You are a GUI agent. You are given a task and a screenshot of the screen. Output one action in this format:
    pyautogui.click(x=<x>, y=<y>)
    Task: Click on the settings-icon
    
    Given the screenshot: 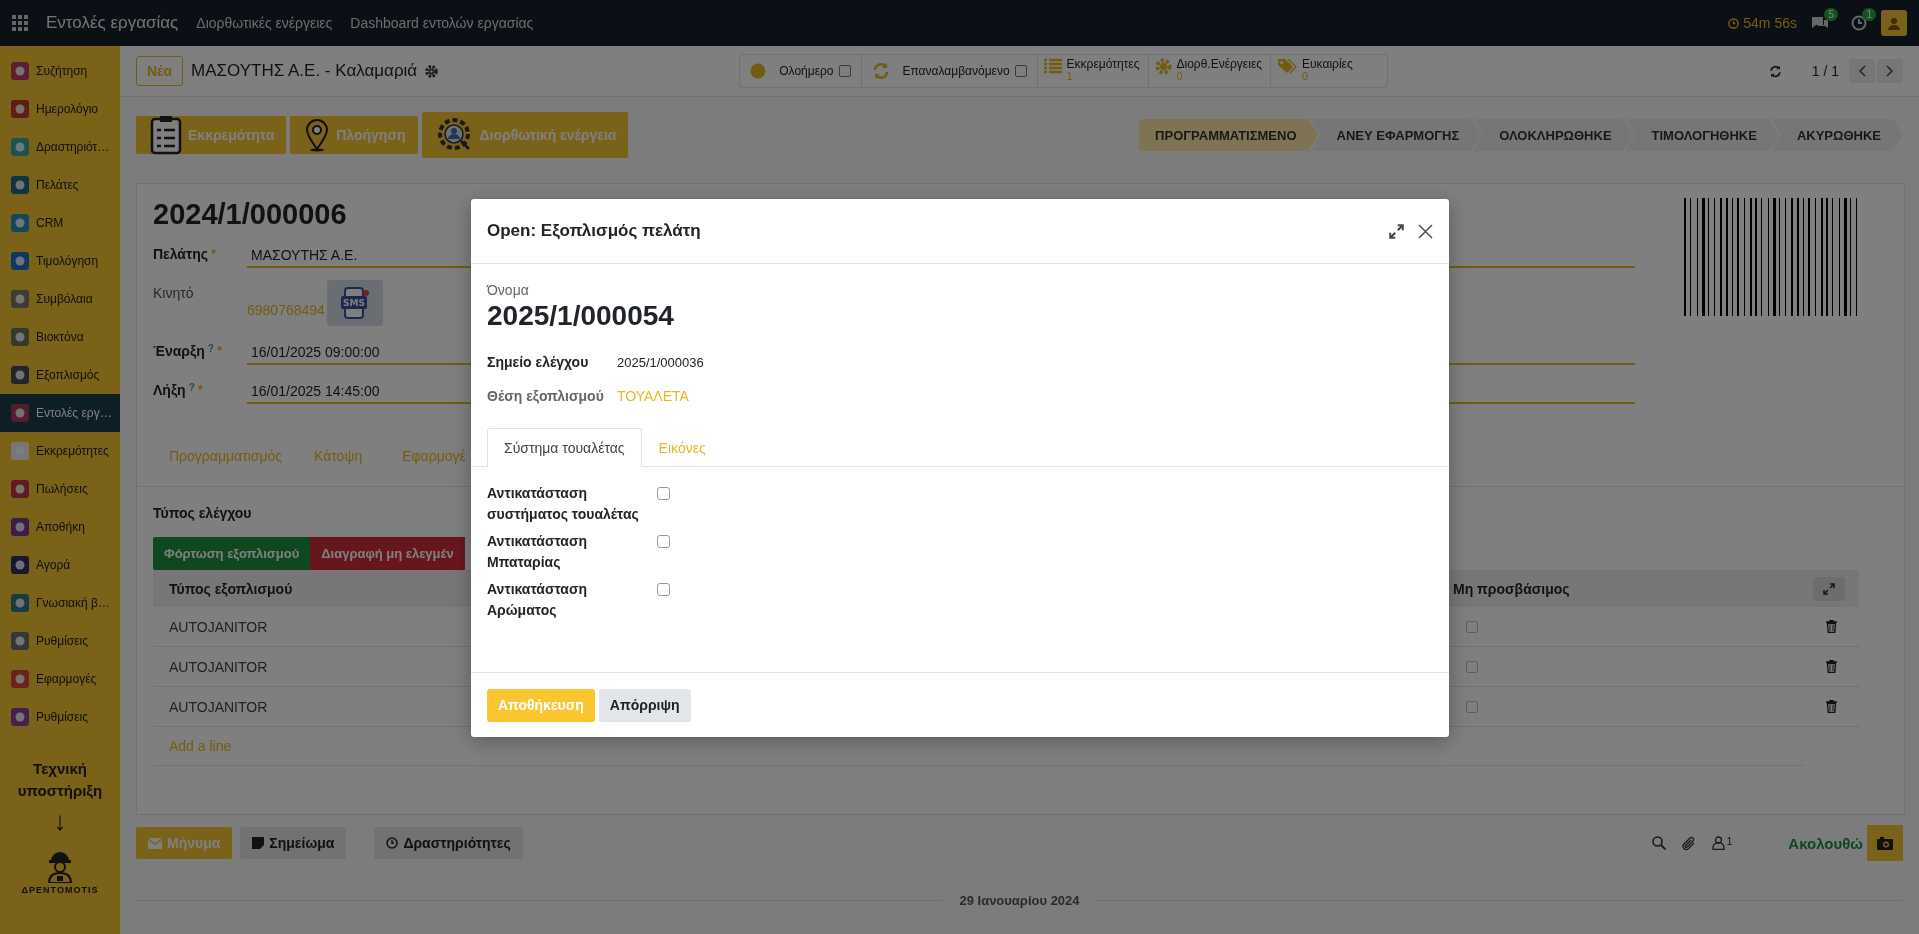 What is the action you would take?
    pyautogui.click(x=432, y=71)
    